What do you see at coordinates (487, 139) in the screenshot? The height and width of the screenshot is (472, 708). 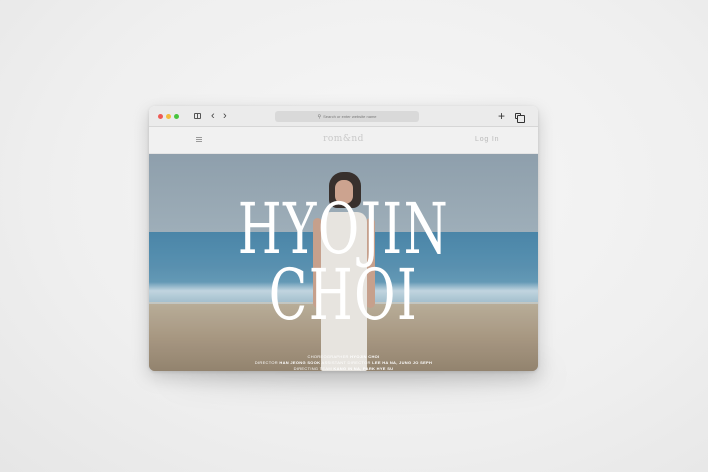 I see `login-link: Log In` at bounding box center [487, 139].